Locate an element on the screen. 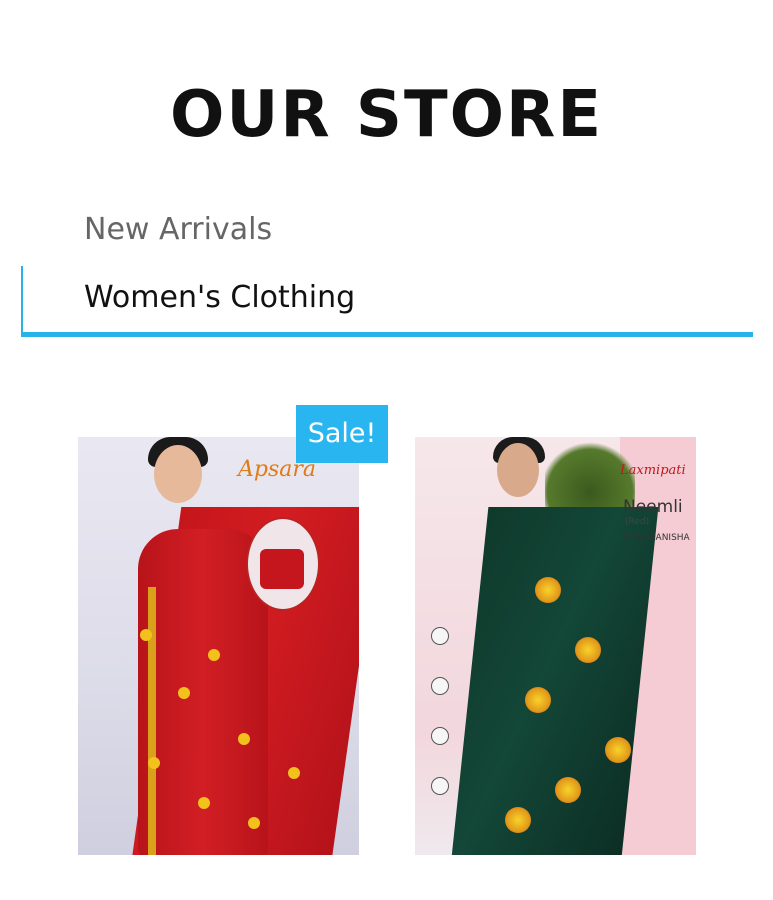 The height and width of the screenshot is (900, 773). active-tab-indicator-underline is located at coordinates (387, 334).